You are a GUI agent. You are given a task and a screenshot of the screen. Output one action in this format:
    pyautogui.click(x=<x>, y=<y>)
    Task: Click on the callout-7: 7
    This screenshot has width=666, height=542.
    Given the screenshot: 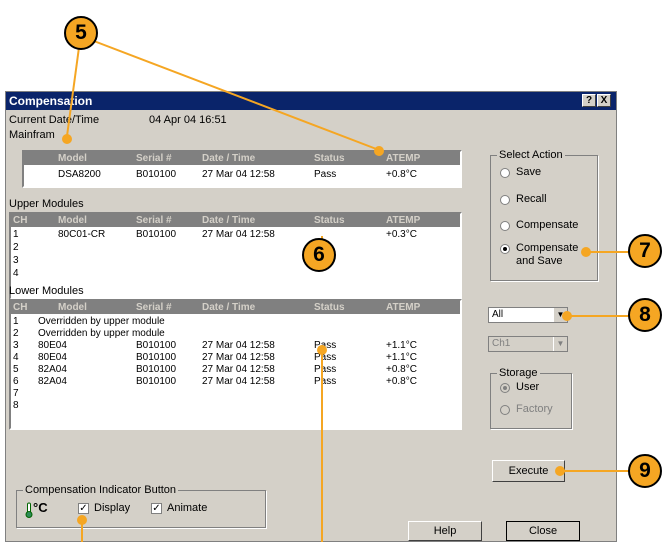 What is the action you would take?
    pyautogui.click(x=645, y=251)
    